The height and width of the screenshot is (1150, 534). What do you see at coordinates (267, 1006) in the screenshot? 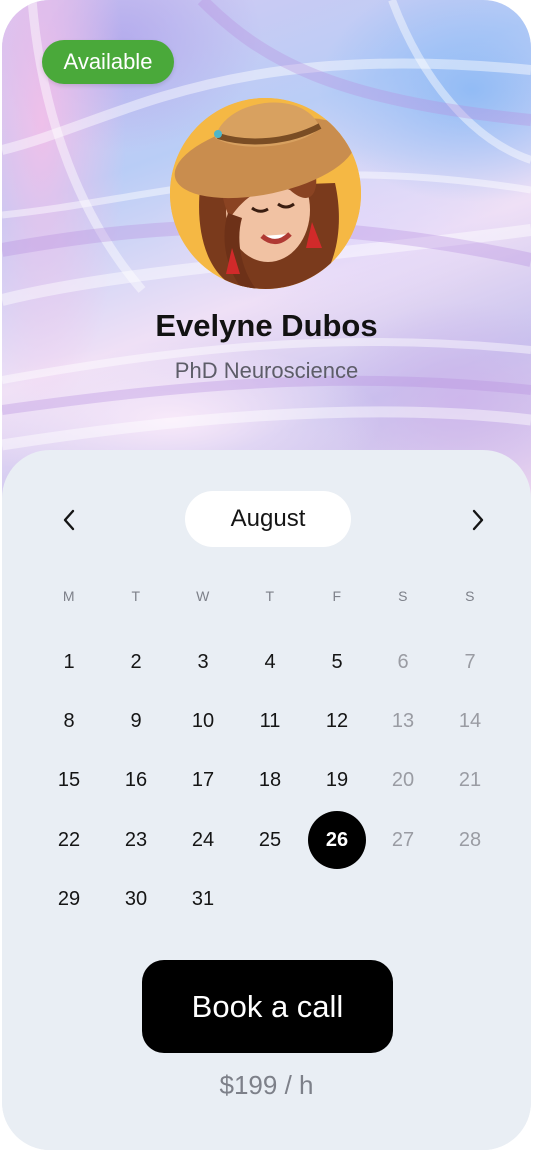
I see `book-call-button: Book a call` at bounding box center [267, 1006].